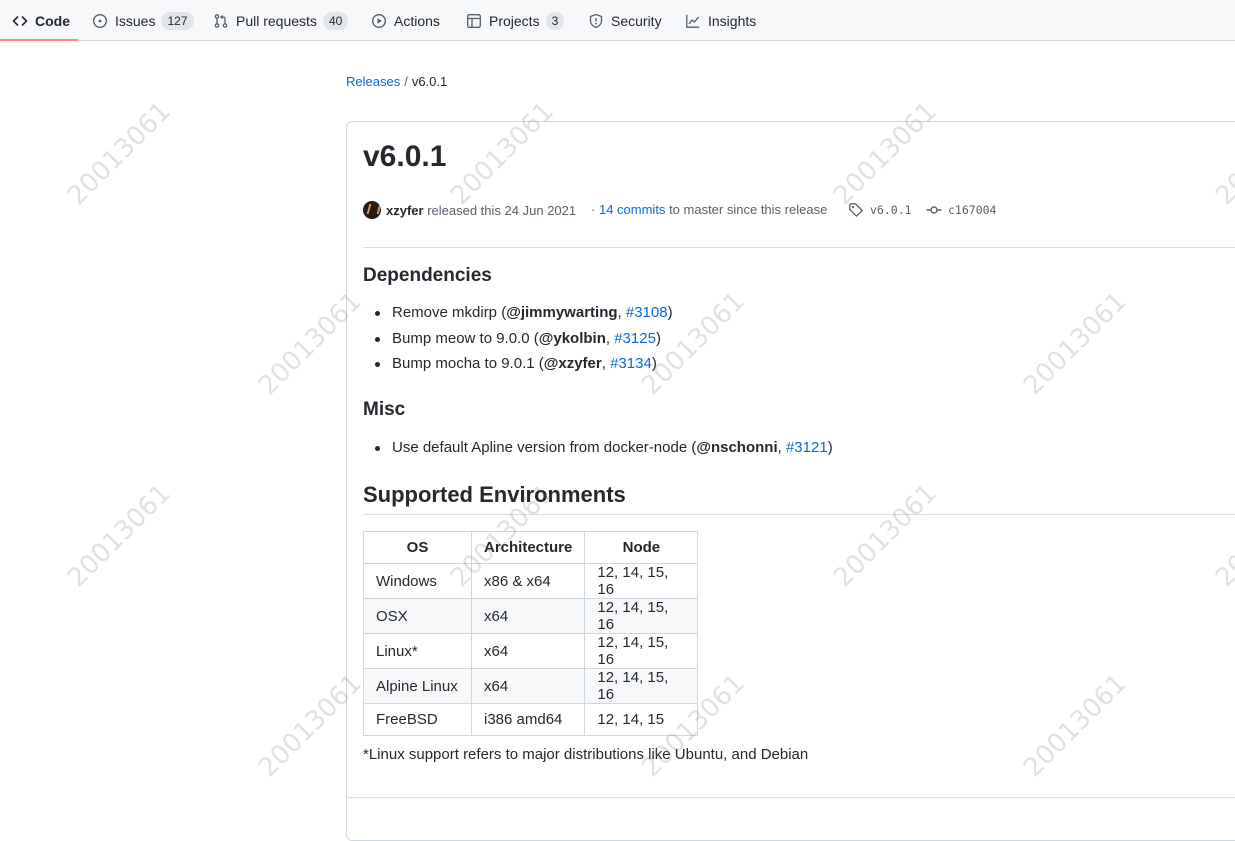  I want to click on tab-label: Actions, so click(417, 20).